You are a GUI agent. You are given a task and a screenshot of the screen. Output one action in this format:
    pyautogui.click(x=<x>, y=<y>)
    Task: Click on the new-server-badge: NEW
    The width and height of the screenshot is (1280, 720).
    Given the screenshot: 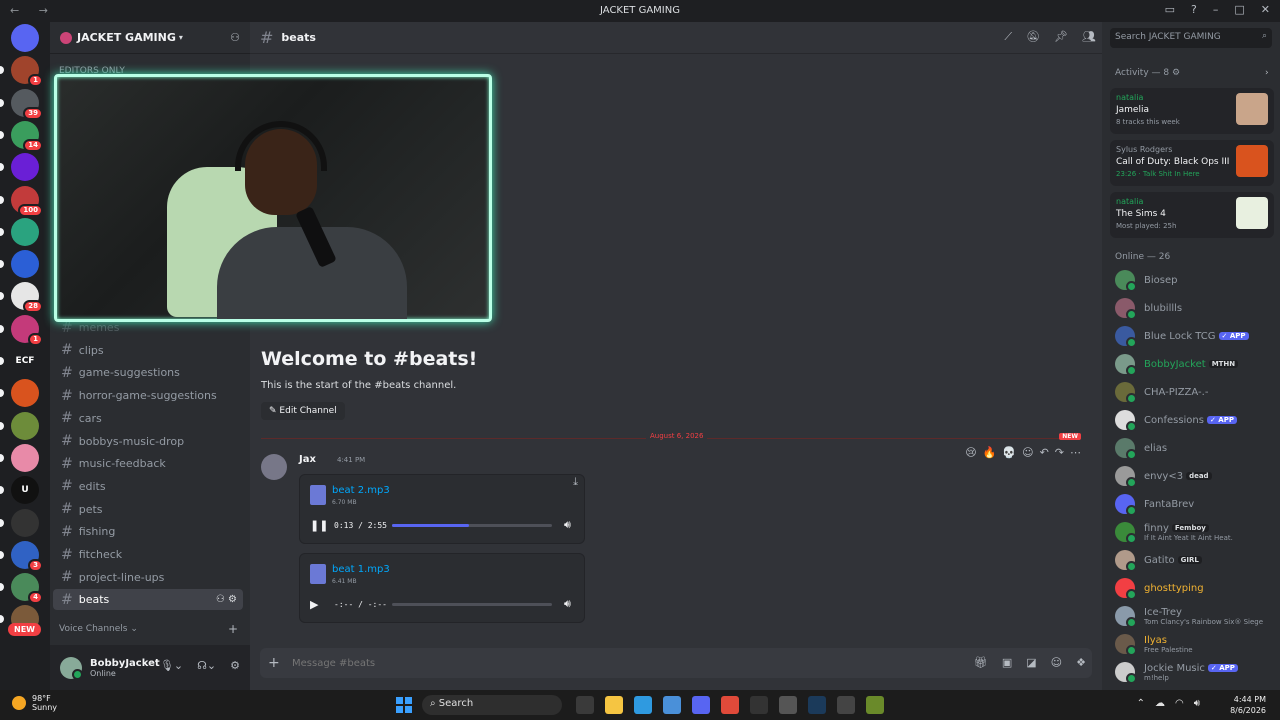 What is the action you would take?
    pyautogui.click(x=24, y=629)
    